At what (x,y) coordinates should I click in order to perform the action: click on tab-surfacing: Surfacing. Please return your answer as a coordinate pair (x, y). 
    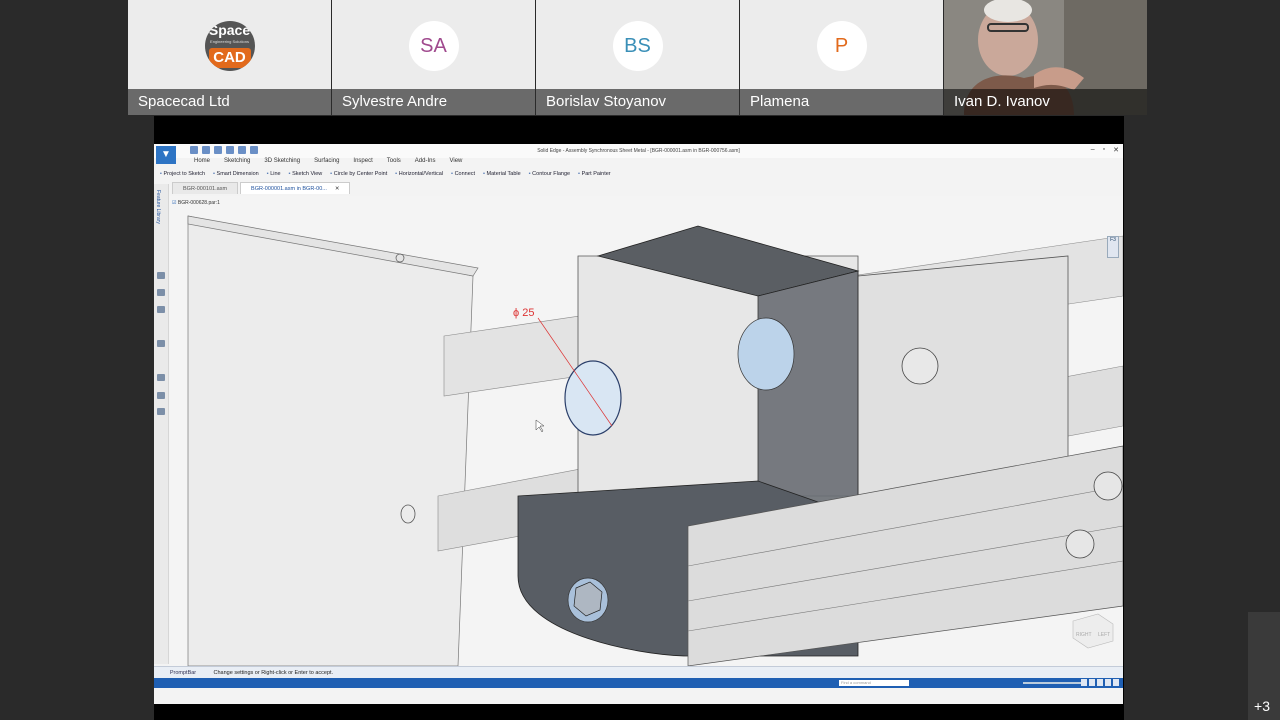
    Looking at the image, I should click on (326, 161).